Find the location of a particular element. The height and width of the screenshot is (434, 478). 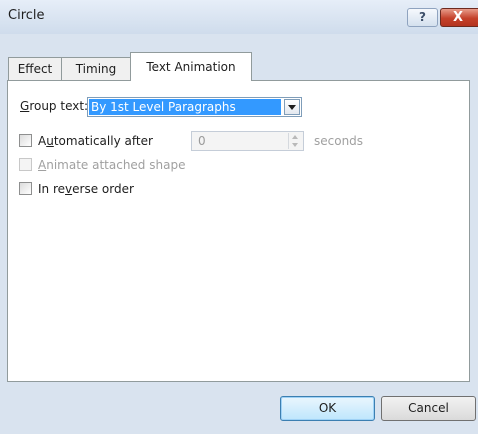

animate-shape-checkbox is located at coordinates (25, 164).